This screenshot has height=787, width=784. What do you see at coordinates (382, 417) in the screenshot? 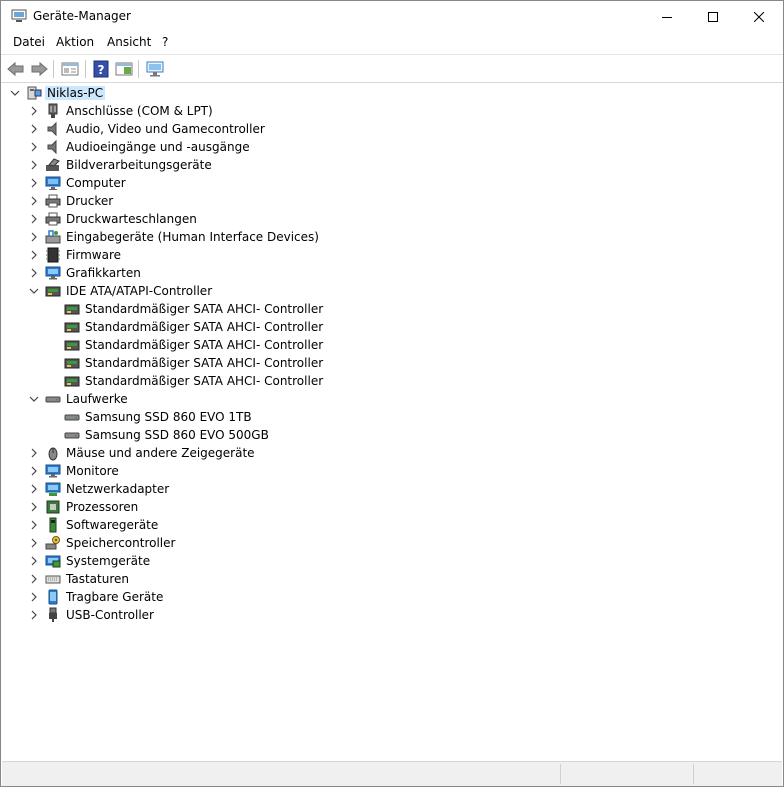
I see `device-item: Samsung SSD 860 EVO 1TB` at bounding box center [382, 417].